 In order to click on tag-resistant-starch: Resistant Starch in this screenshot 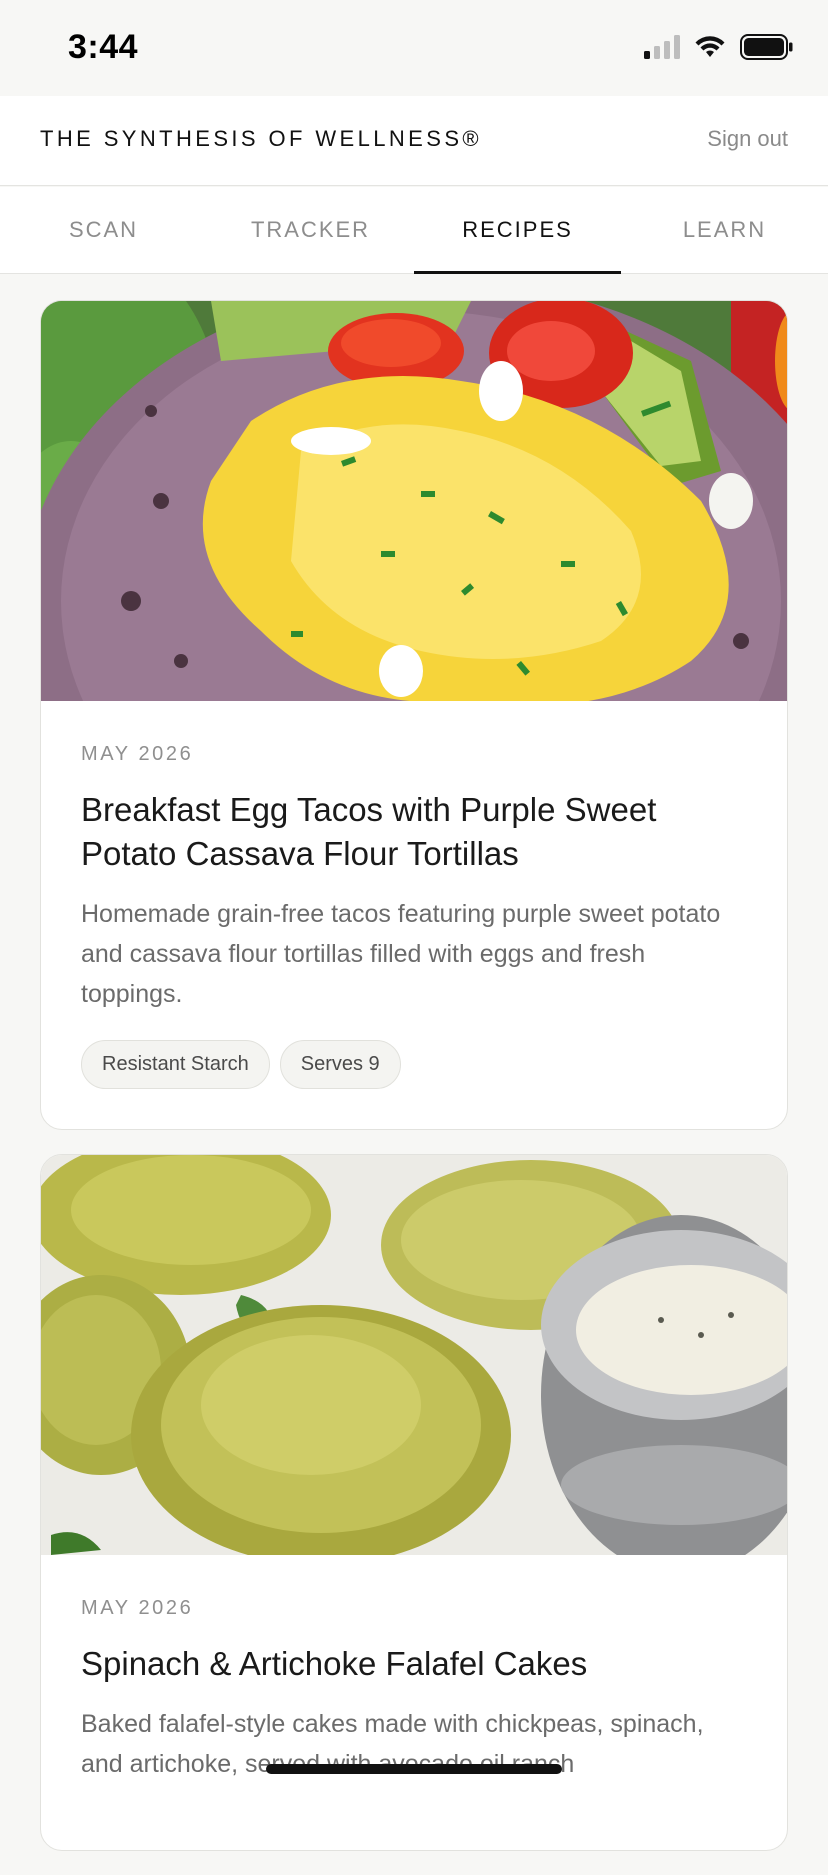, I will do `click(175, 1064)`.